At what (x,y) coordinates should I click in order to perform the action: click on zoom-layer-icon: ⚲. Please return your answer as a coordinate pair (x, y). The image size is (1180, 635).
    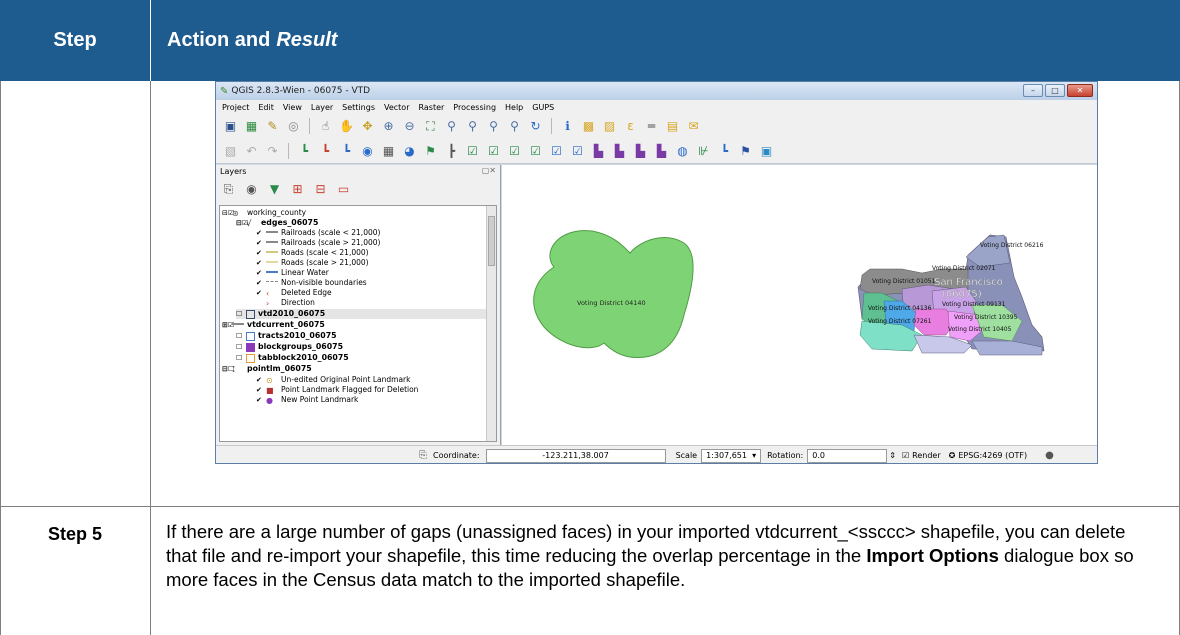
    Looking at the image, I should click on (472, 126).